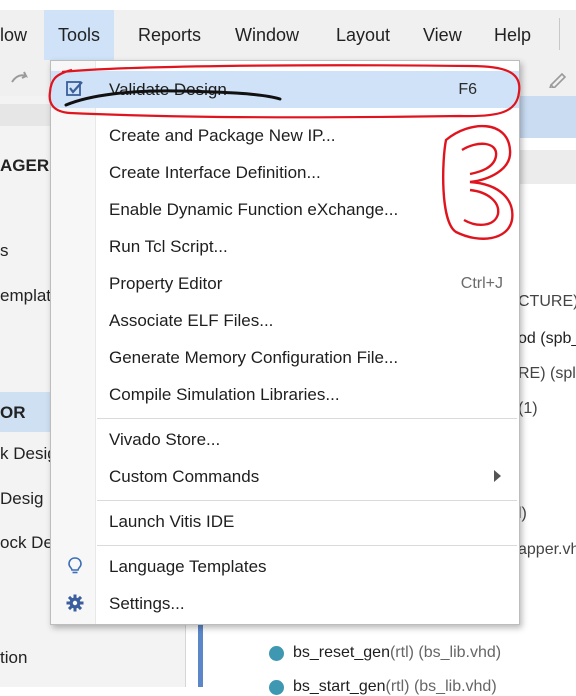 The width and height of the screenshot is (576, 696). Describe the element at coordinates (285, 283) in the screenshot. I see `menu-item-property-editor: Property Editor Ctrl+J` at that location.